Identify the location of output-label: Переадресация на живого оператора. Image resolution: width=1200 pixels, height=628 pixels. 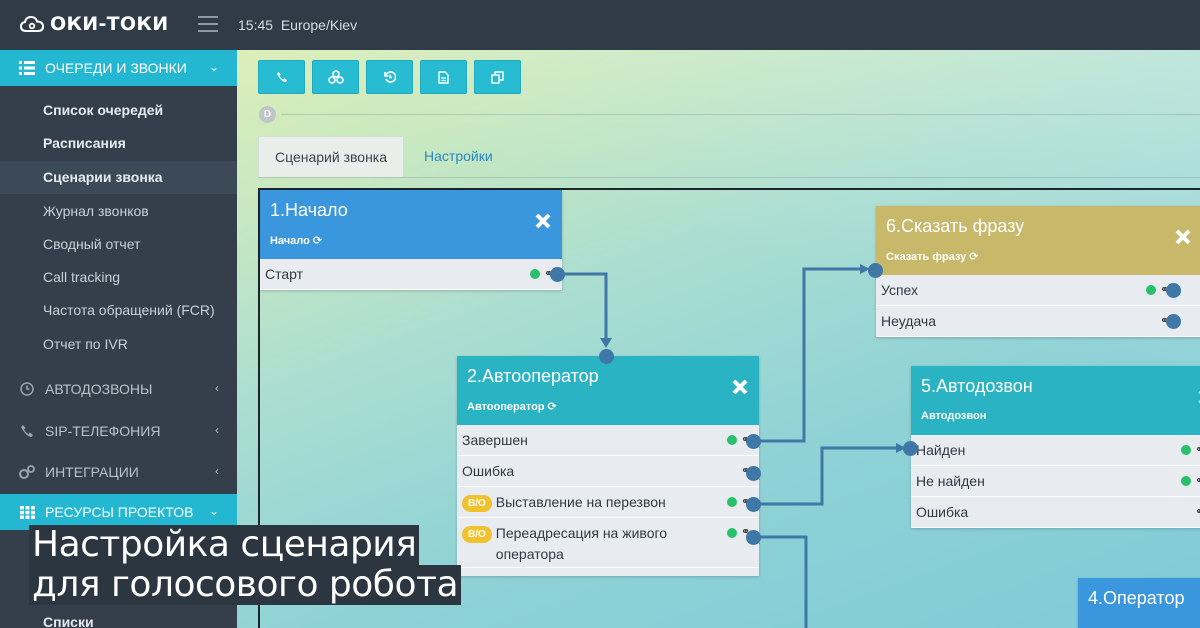
(581, 543).